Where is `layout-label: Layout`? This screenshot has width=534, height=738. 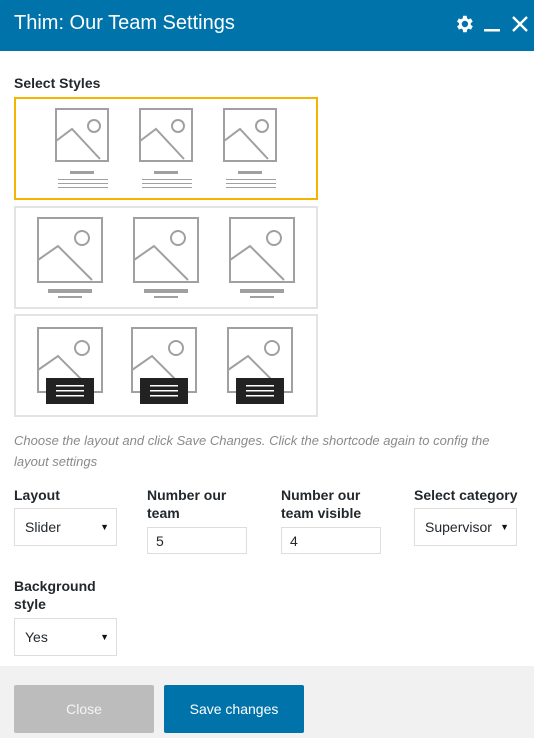
layout-label: Layout is located at coordinates (37, 495).